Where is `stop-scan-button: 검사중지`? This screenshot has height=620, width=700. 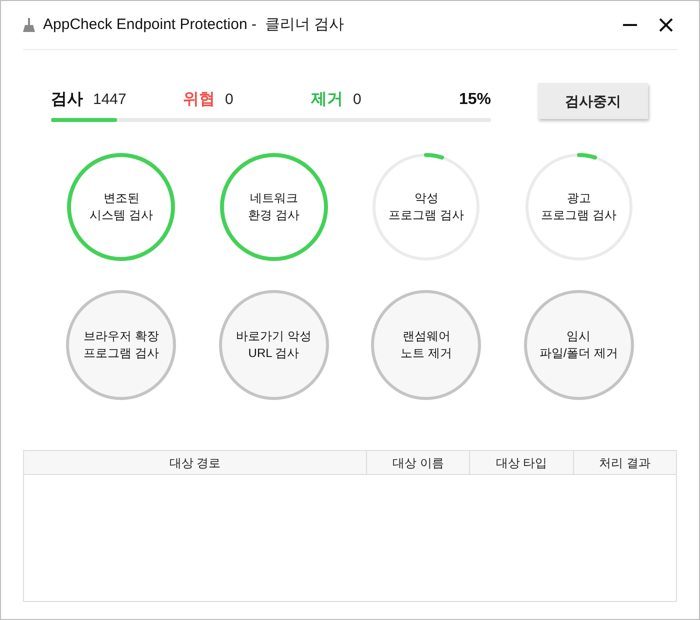
stop-scan-button: 검사중지 is located at coordinates (593, 101).